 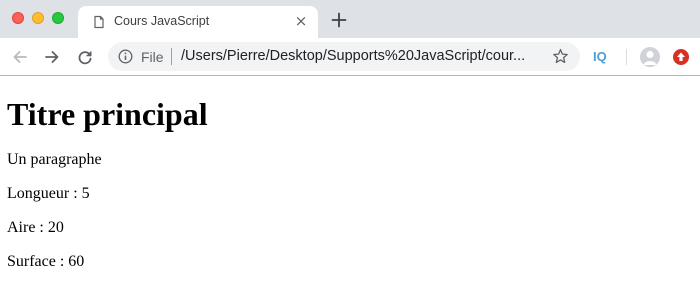 What do you see at coordinates (99, 22) in the screenshot?
I see `document-icon` at bounding box center [99, 22].